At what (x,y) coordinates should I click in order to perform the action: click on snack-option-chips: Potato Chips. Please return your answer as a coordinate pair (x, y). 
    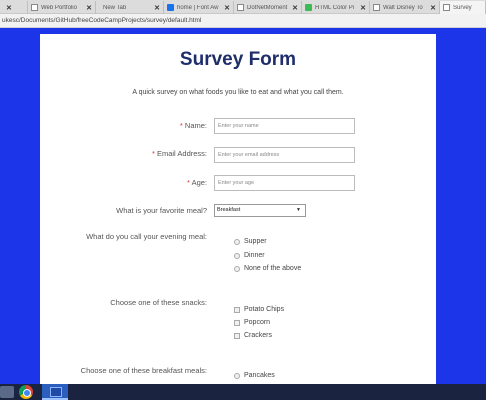
    Looking at the image, I should click on (259, 309).